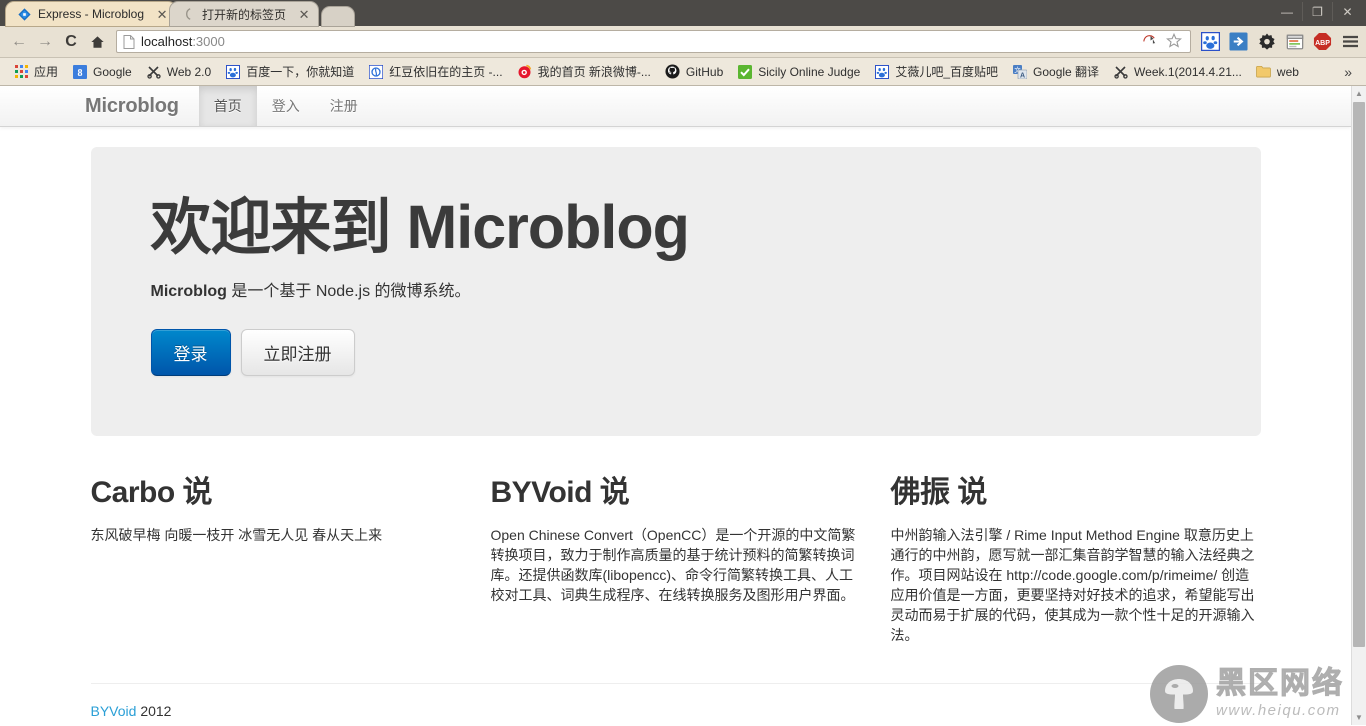  What do you see at coordinates (344, 106) in the screenshot?
I see `nav-link-register: 注册` at bounding box center [344, 106].